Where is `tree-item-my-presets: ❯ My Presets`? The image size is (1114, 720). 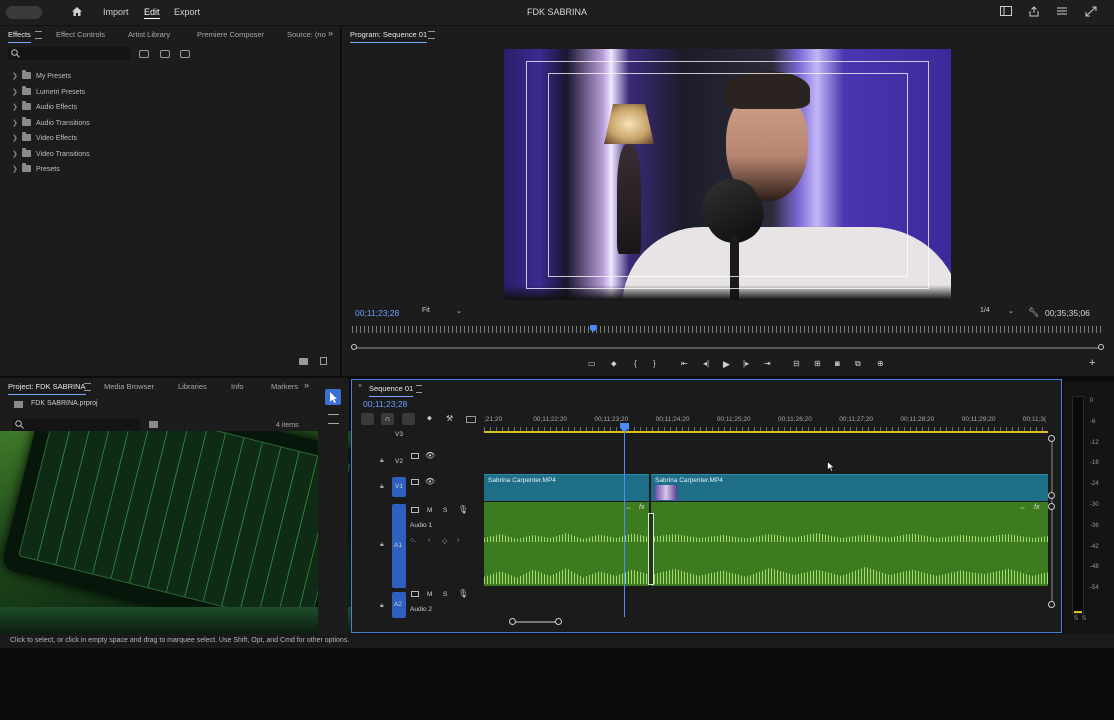
tree-item-my-presets: ❯ My Presets is located at coordinates (162, 77).